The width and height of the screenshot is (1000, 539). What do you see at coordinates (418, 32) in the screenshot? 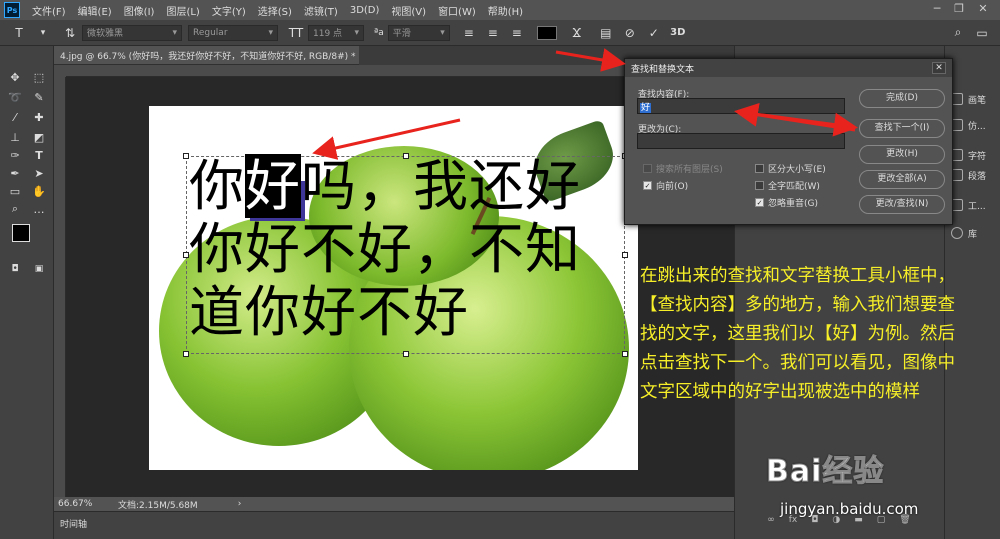
I see `anti-alias-select: 平滑 ▾` at bounding box center [418, 32].